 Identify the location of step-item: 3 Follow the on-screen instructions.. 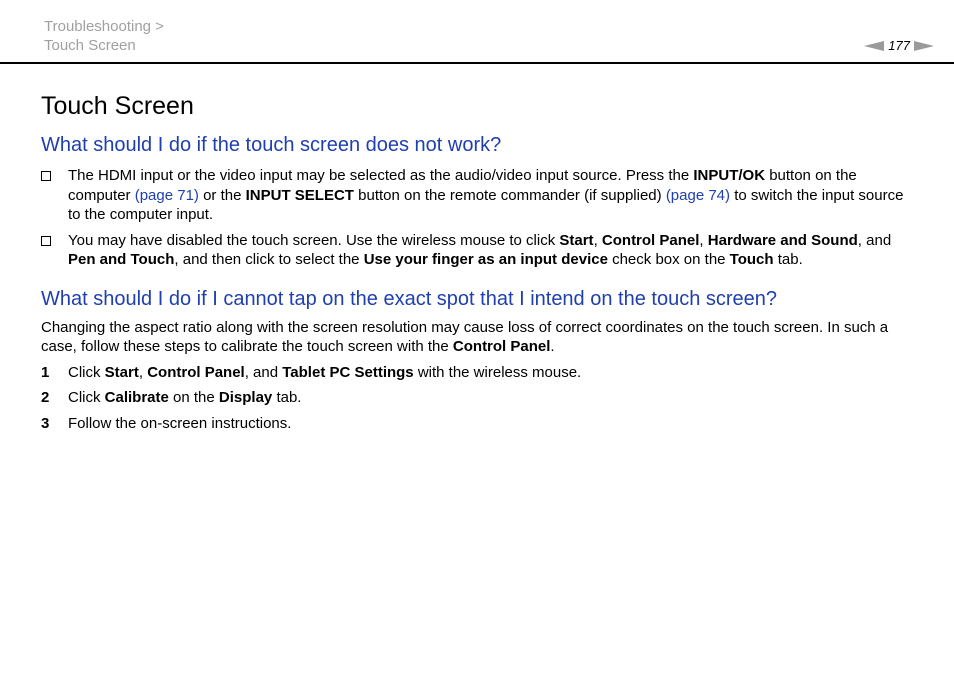
(477, 424).